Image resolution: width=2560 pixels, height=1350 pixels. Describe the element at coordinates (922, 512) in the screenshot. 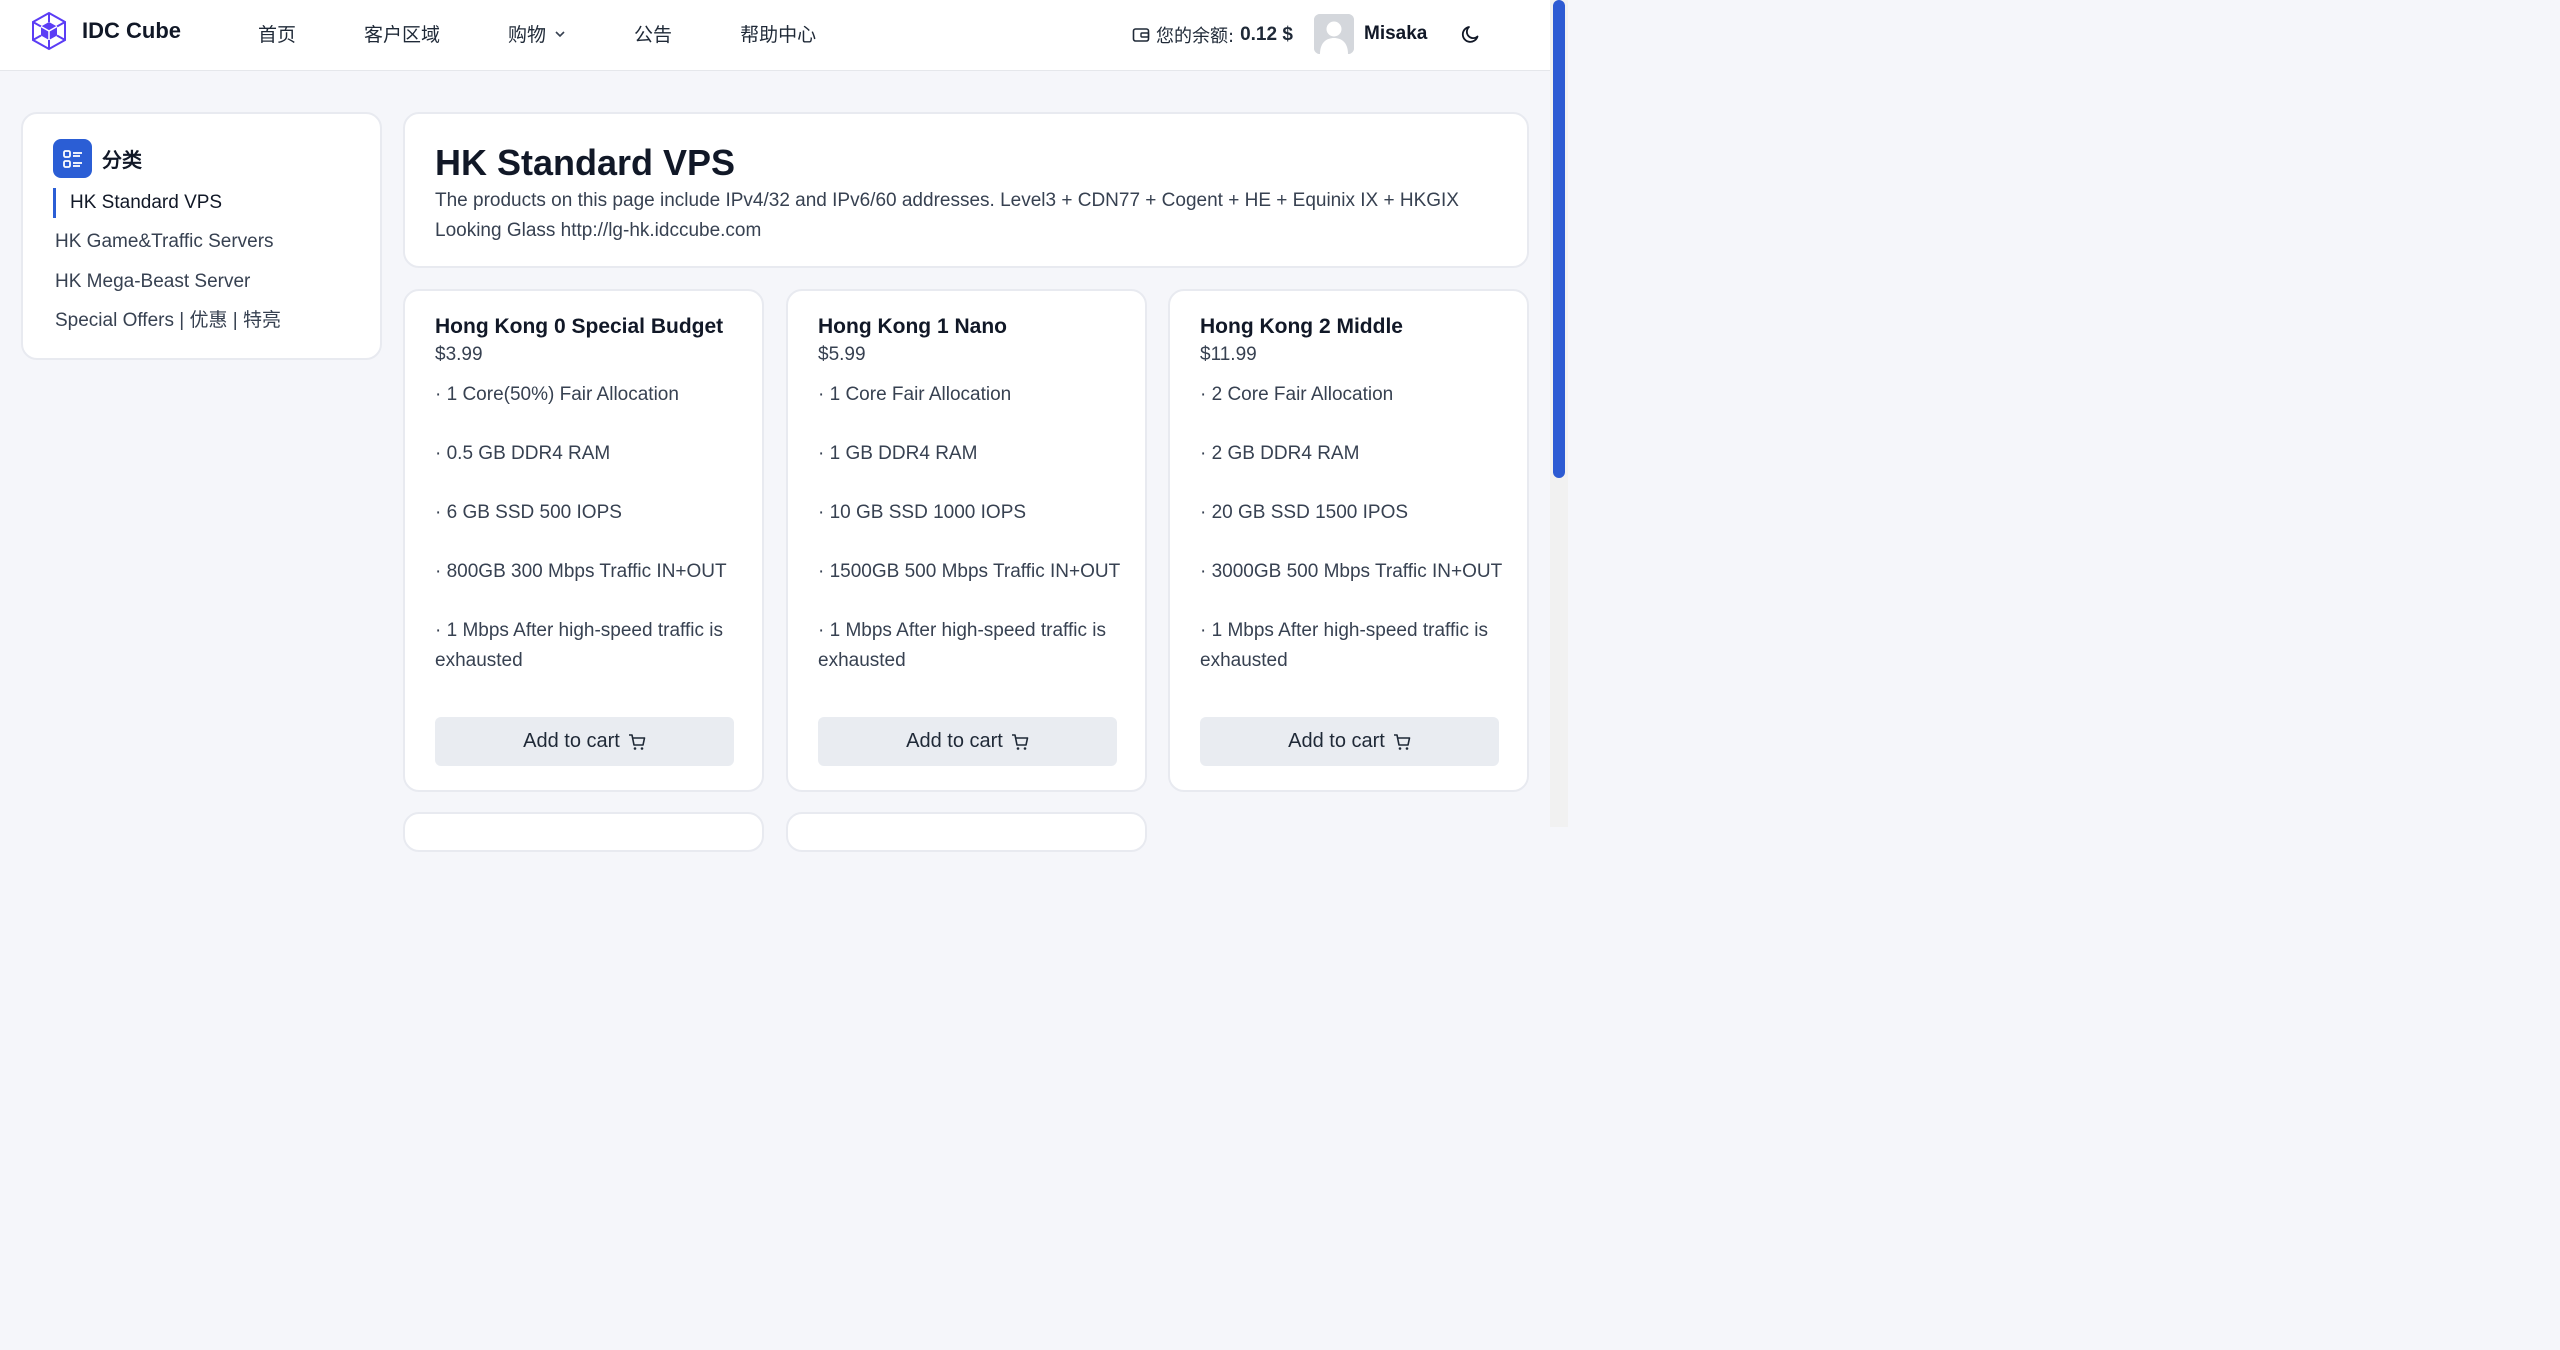

I see `feature-item: · 10 GB SSD 1000 IOPS` at that location.